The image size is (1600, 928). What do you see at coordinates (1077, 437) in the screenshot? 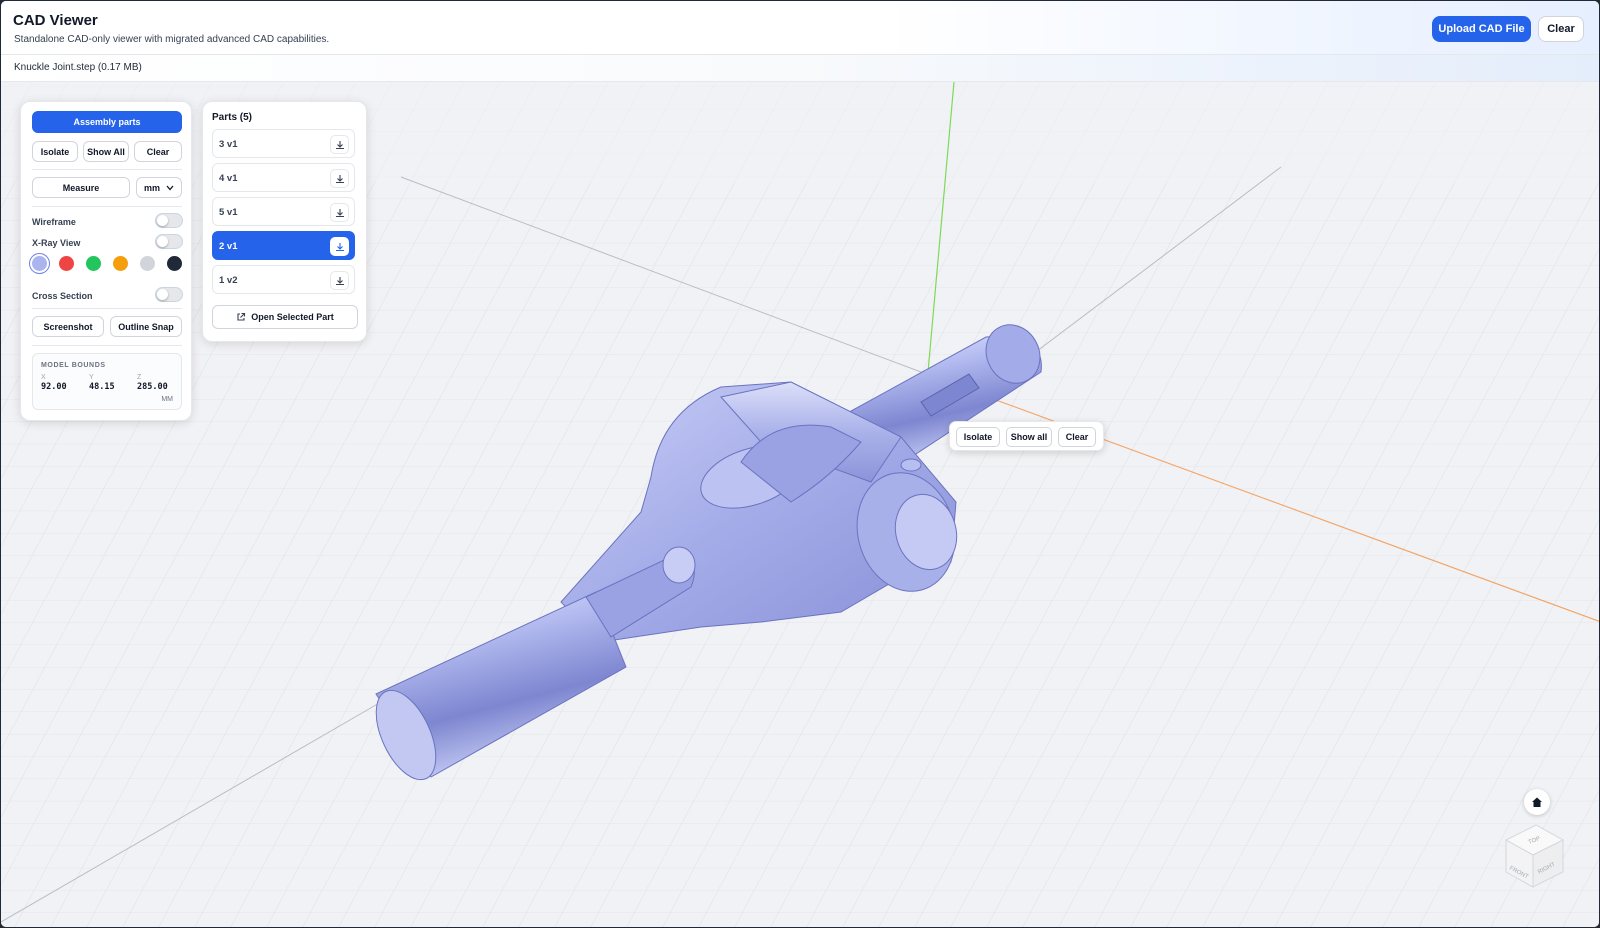
I see `context-clear-button: Clear` at bounding box center [1077, 437].